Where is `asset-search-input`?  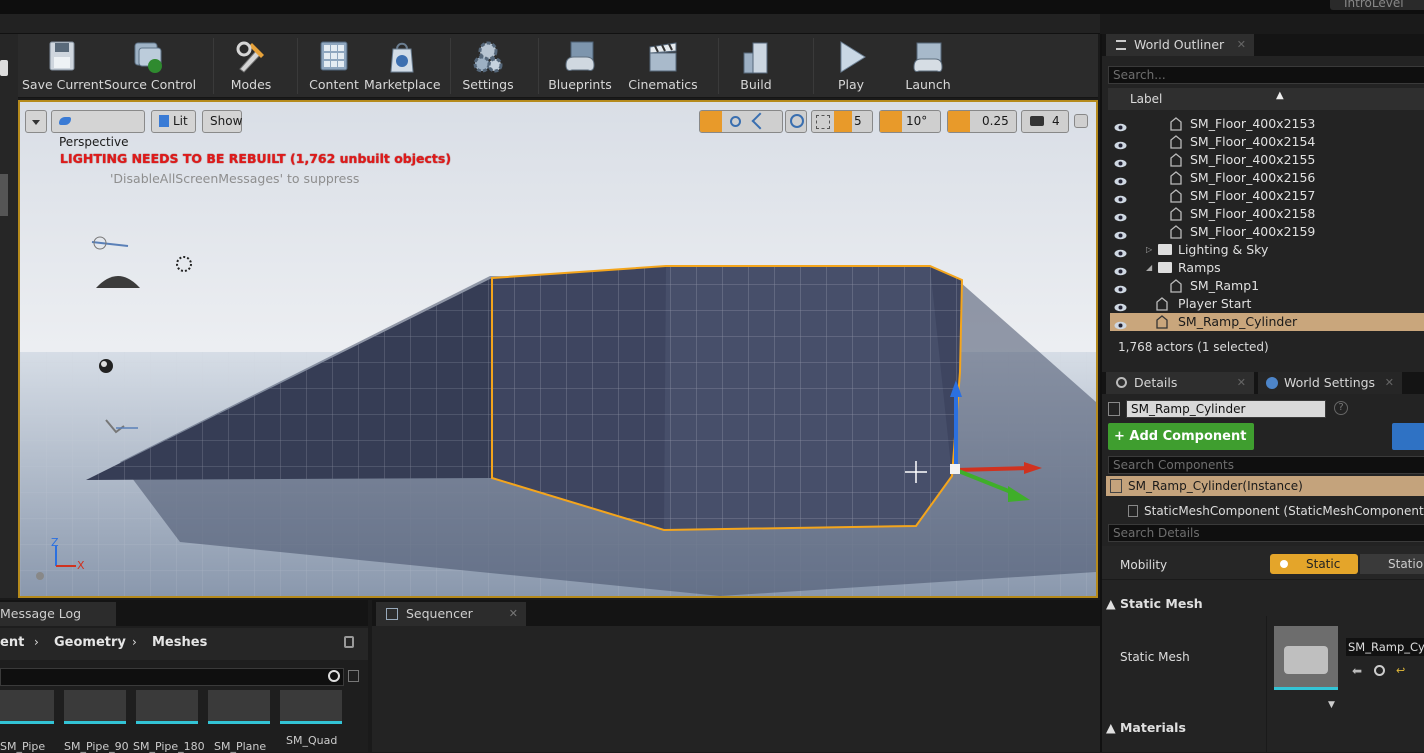
asset-search-input is located at coordinates (172, 677).